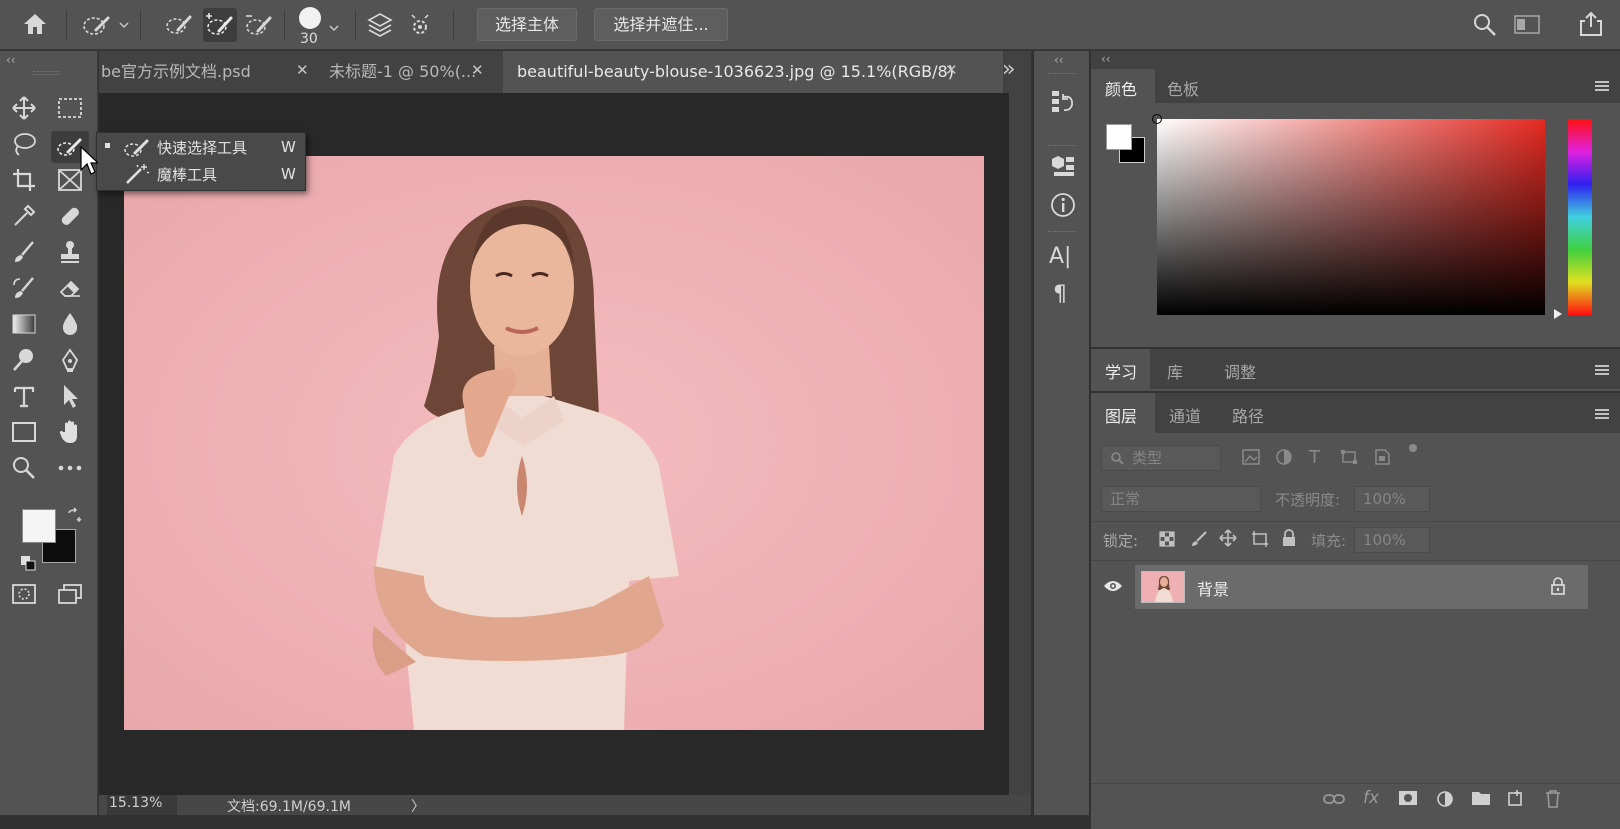 The height and width of the screenshot is (829, 1620). What do you see at coordinates (1060, 256) in the screenshot?
I see `character-panel-icon: A|` at bounding box center [1060, 256].